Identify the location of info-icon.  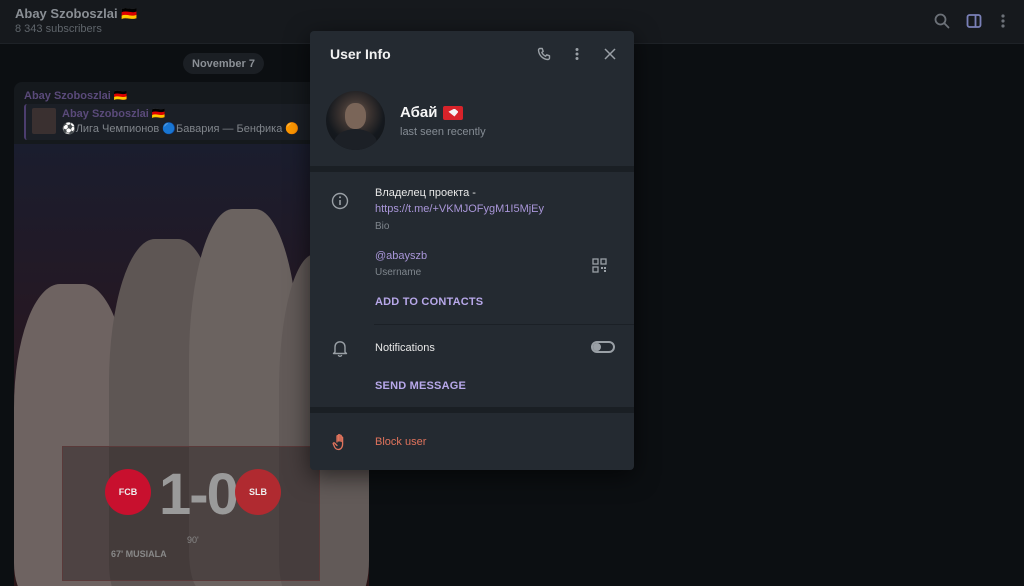
(340, 201).